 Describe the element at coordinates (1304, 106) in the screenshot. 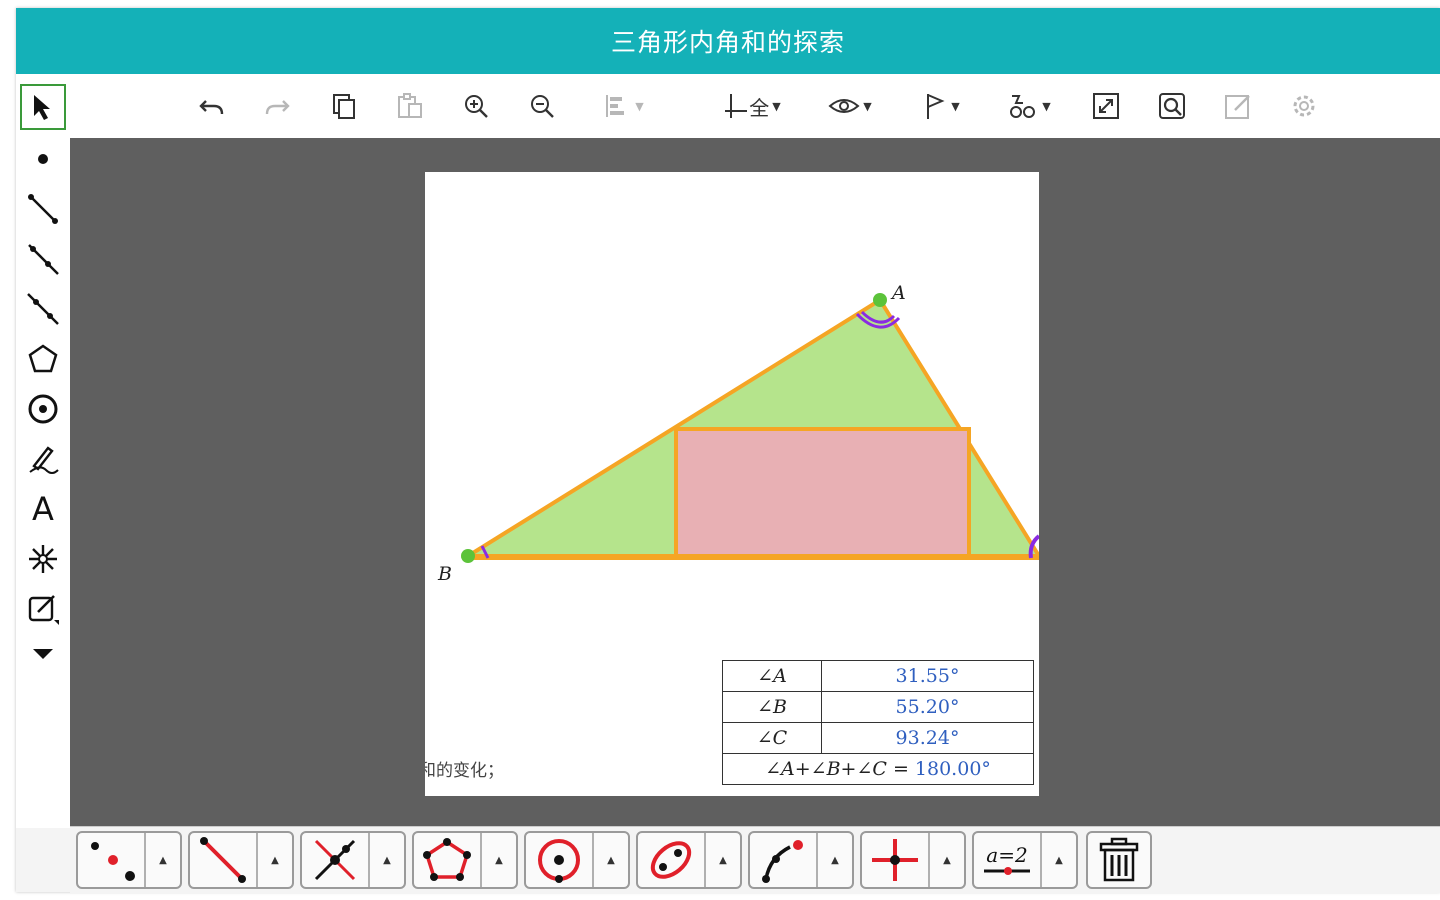

I see `settings-button` at that location.